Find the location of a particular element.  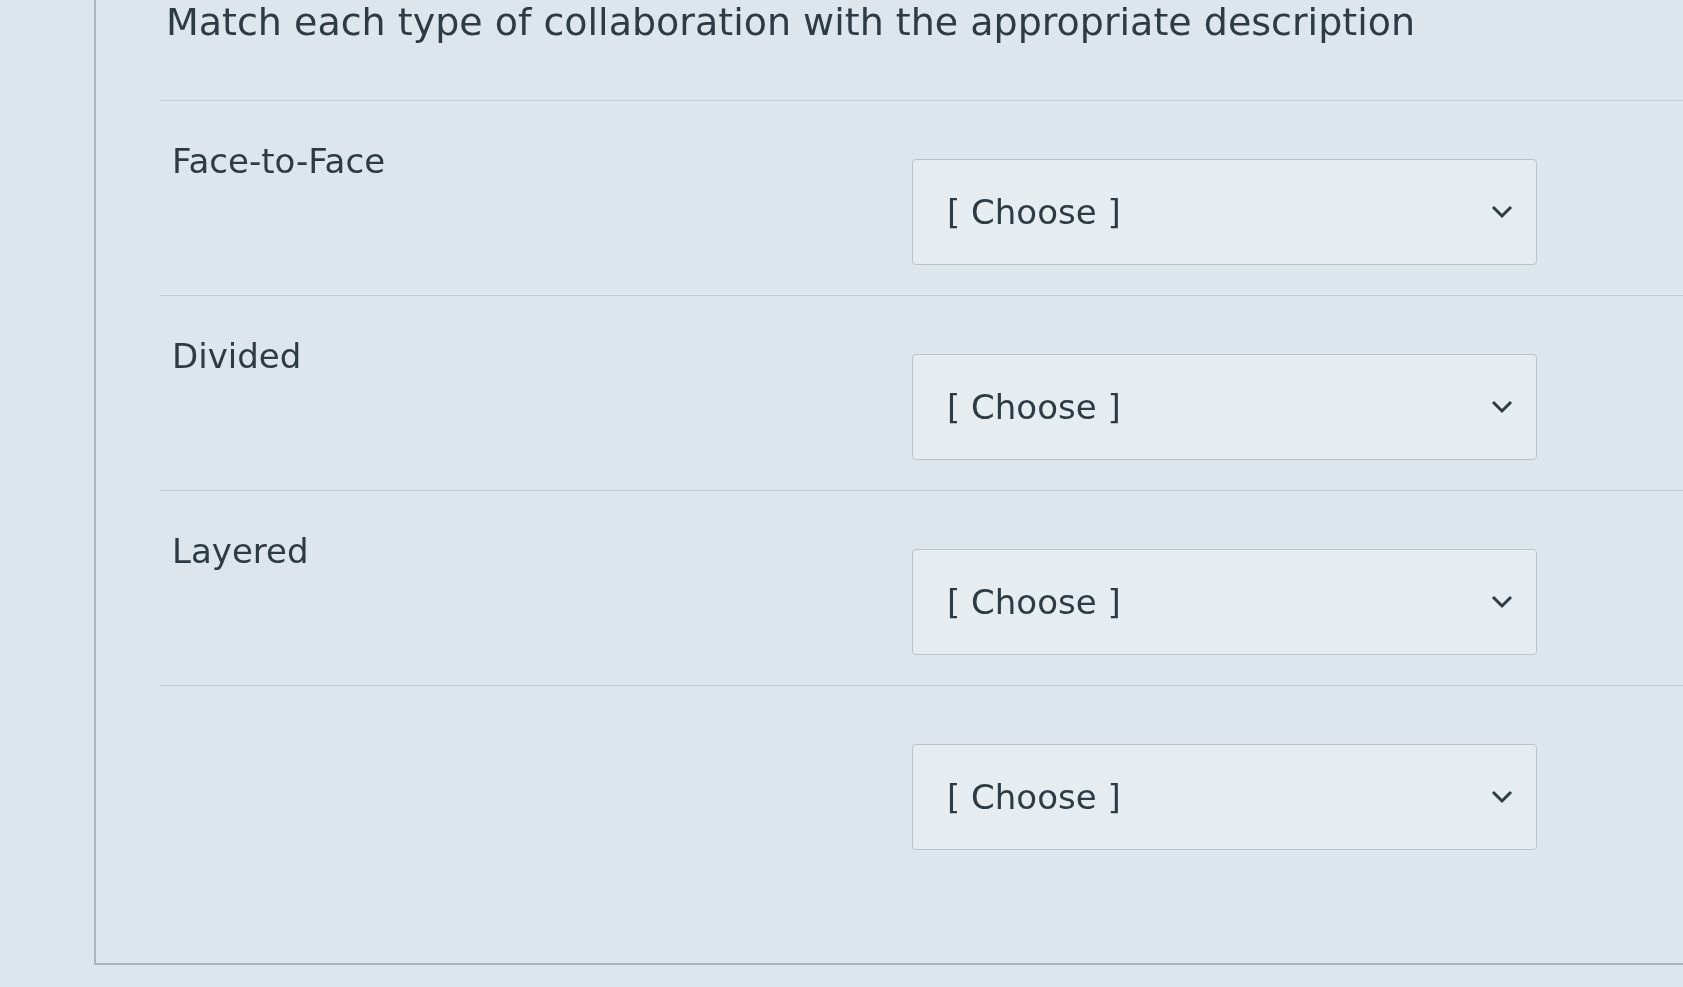

item-label: Layered is located at coordinates (240, 551).